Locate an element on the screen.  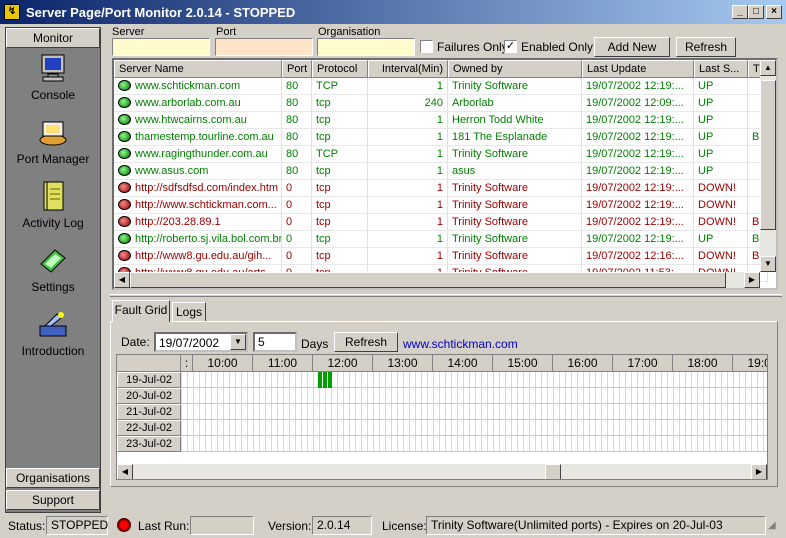
maximize-button: □ is located at coordinates (756, 12).